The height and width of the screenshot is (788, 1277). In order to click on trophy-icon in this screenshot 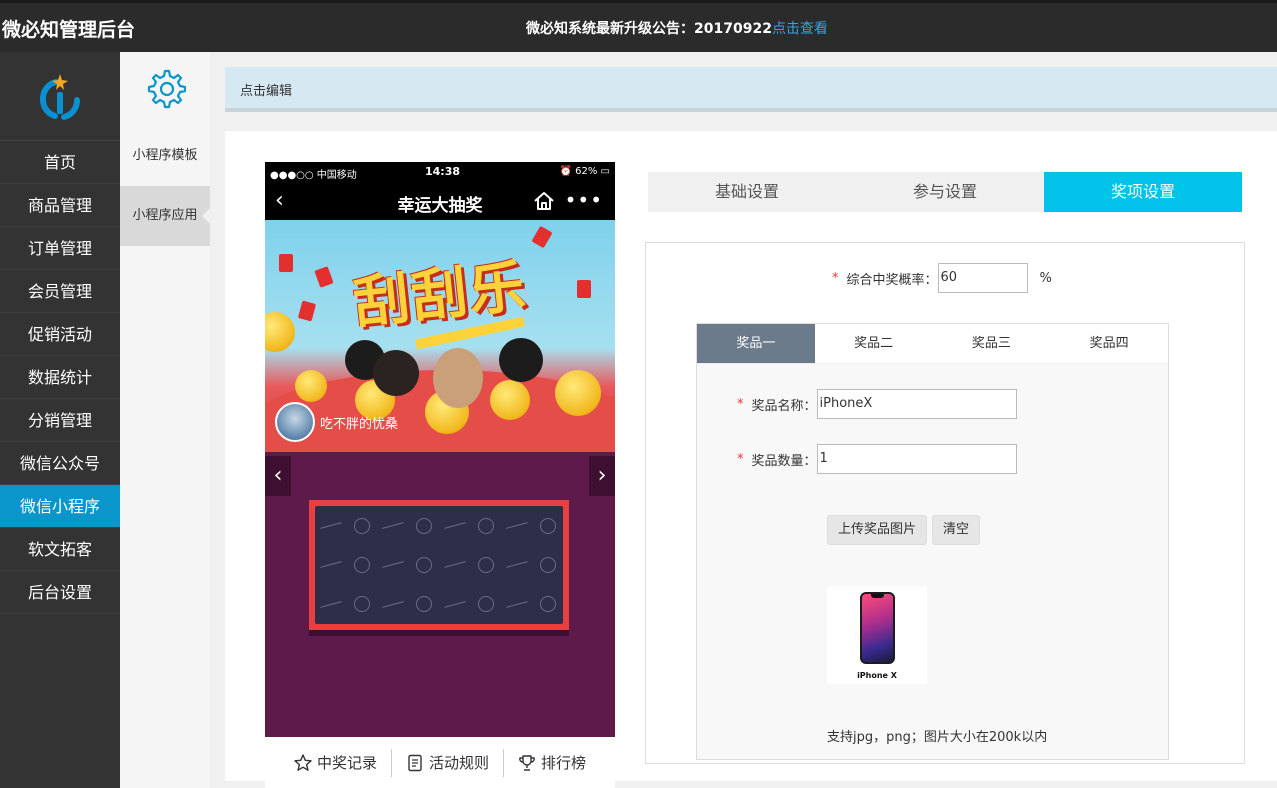, I will do `click(527, 762)`.